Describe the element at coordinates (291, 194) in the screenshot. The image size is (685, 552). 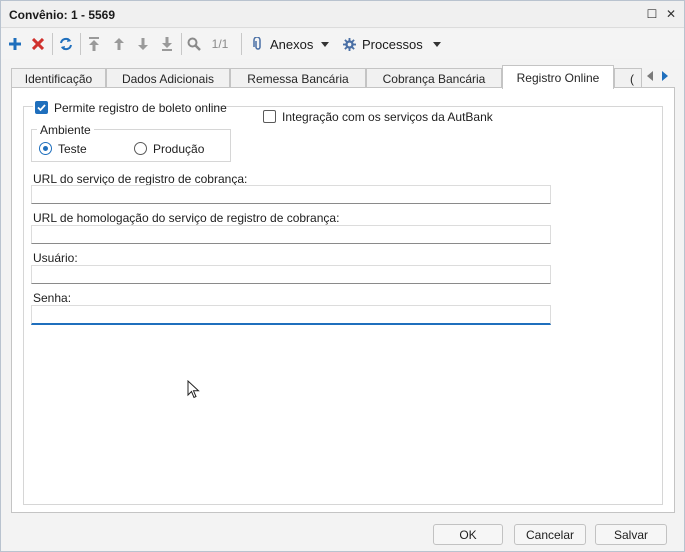
I see `url-registro-input` at that location.